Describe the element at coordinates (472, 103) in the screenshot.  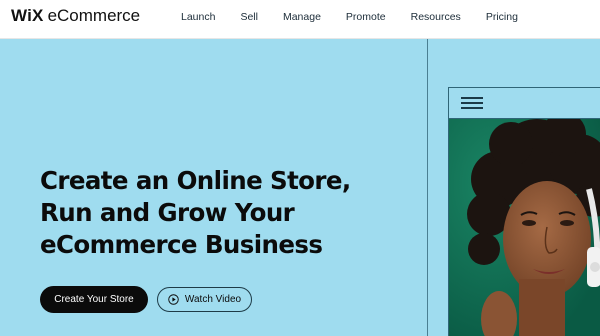
I see `hamburger-menu-icon` at that location.